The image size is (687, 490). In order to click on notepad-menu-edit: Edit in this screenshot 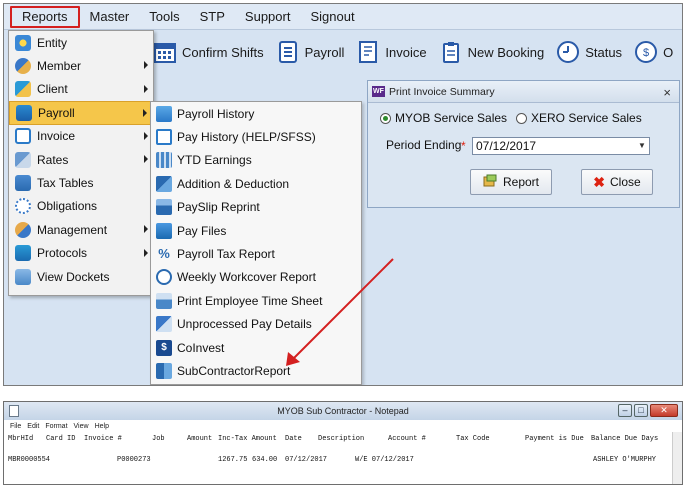, I will do `click(33, 426)`.